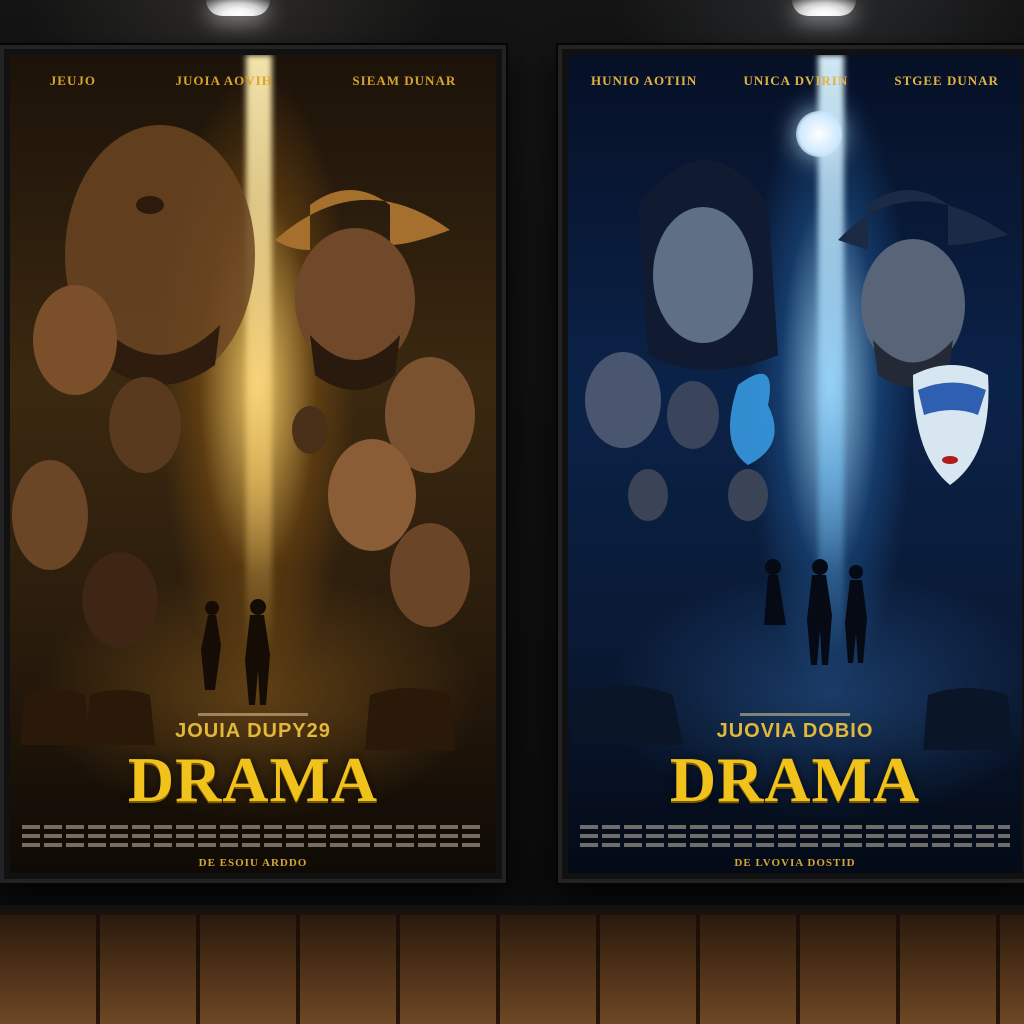 This screenshot has width=1024, height=1024. I want to click on poster-subtitle: JOUIA DUPY29, so click(253, 731).